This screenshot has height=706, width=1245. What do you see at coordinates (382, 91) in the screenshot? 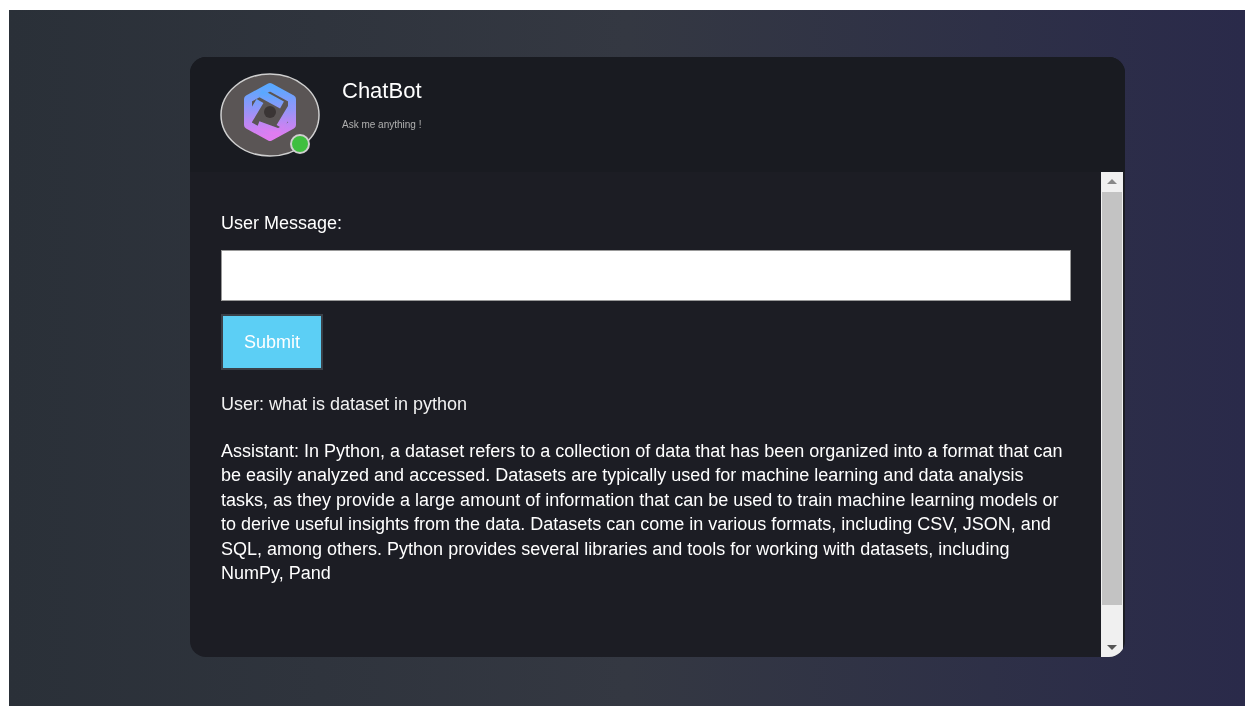
I see `chat-title: ChatBot` at bounding box center [382, 91].